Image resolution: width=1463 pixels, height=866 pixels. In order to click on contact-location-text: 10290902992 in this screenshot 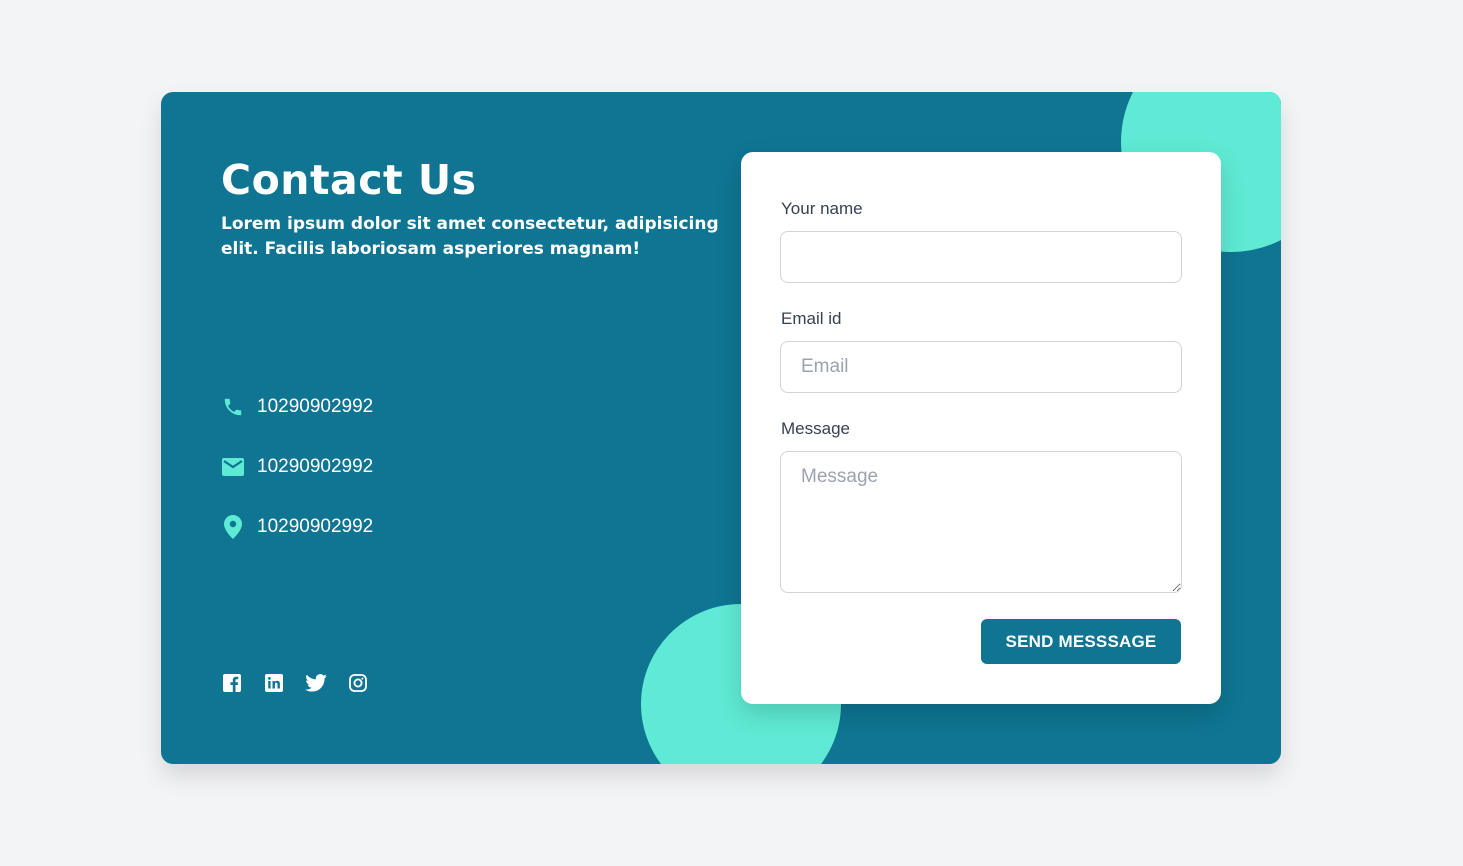, I will do `click(315, 526)`.